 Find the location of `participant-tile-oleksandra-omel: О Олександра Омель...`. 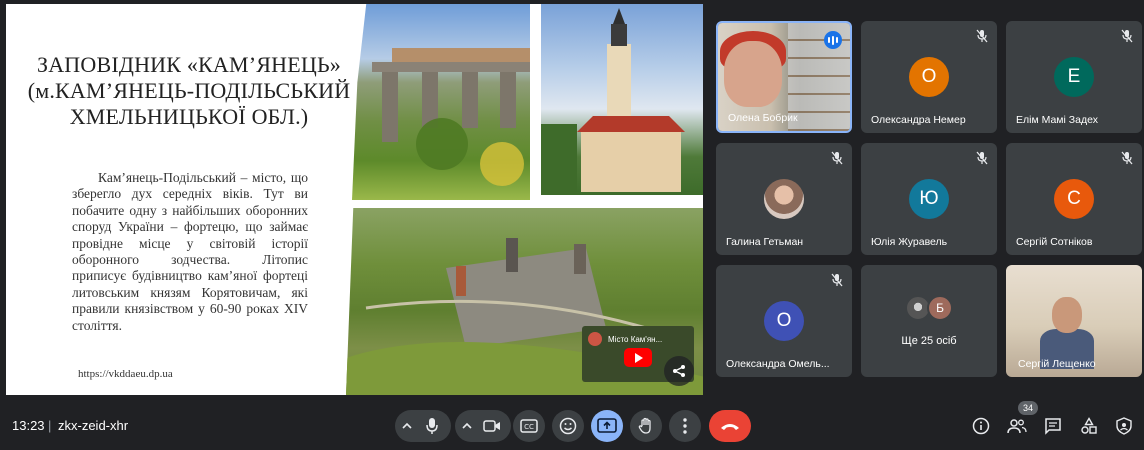

participant-tile-oleksandra-omel: О Олександра Омель... is located at coordinates (784, 321).